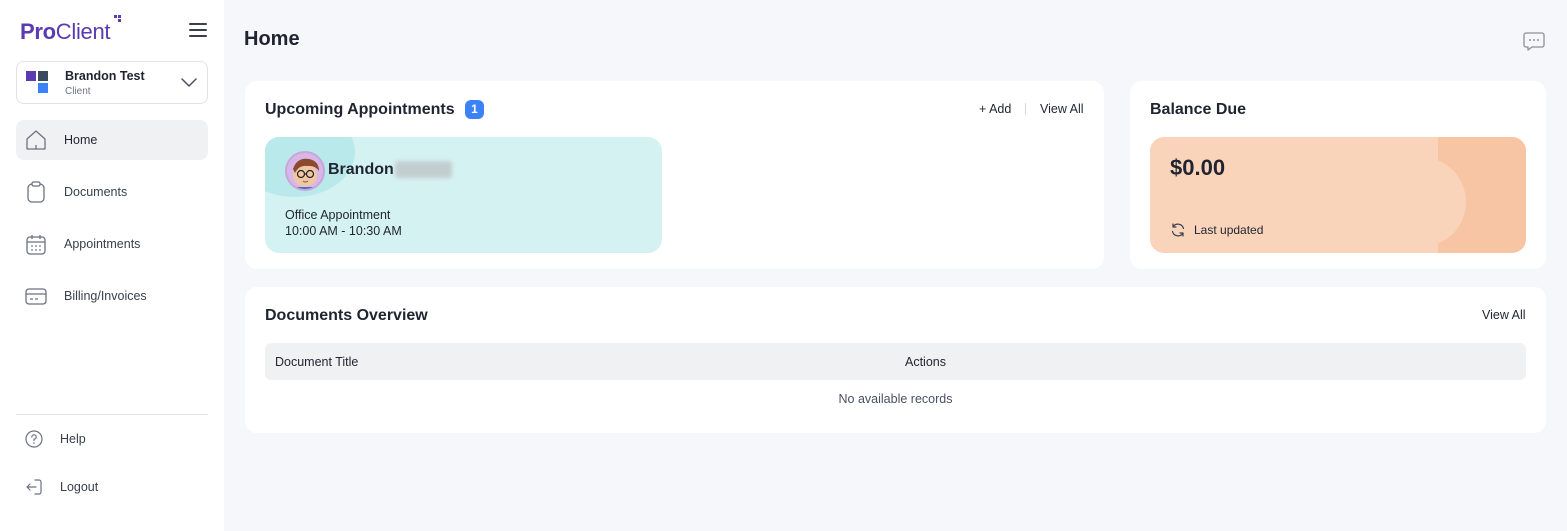  What do you see at coordinates (112, 414) in the screenshot?
I see `sidebar-divider` at bounding box center [112, 414].